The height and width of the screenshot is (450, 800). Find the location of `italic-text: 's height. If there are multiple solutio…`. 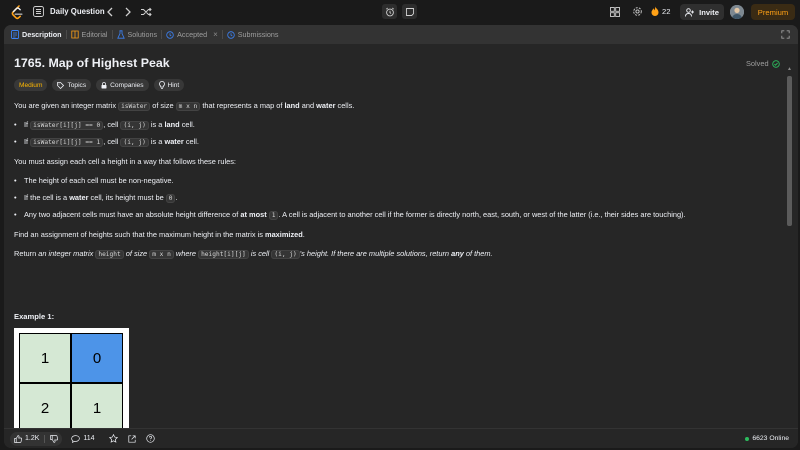

italic-text: 's height. If there are multiple solutio… is located at coordinates (375, 253).